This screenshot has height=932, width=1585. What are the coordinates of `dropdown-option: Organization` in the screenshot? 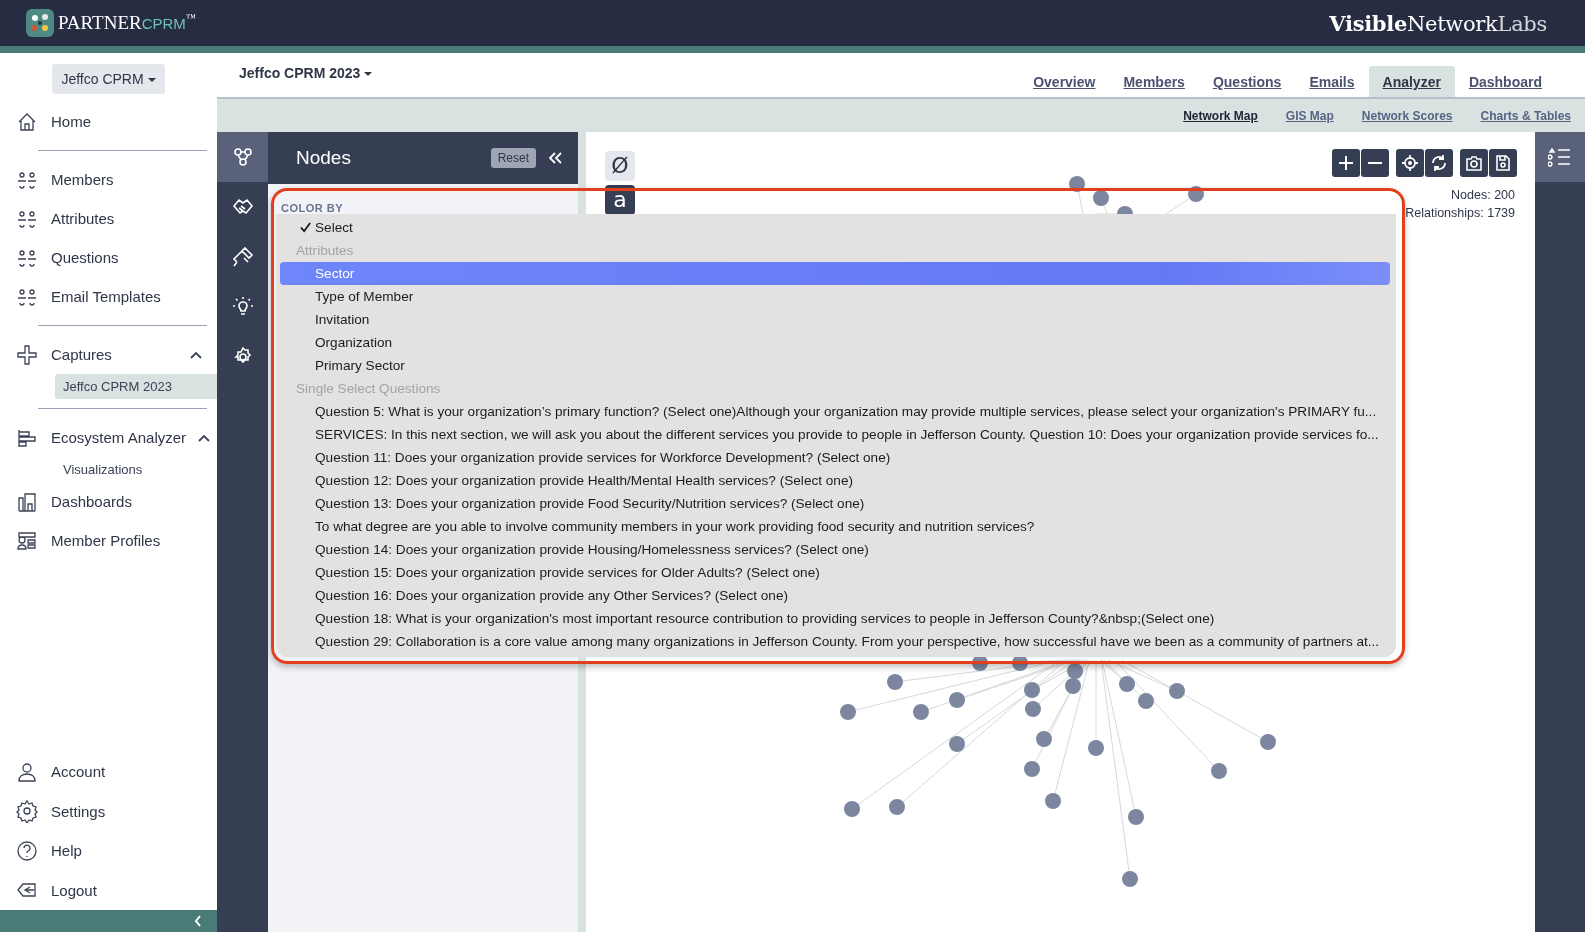 It's located at (835, 342).